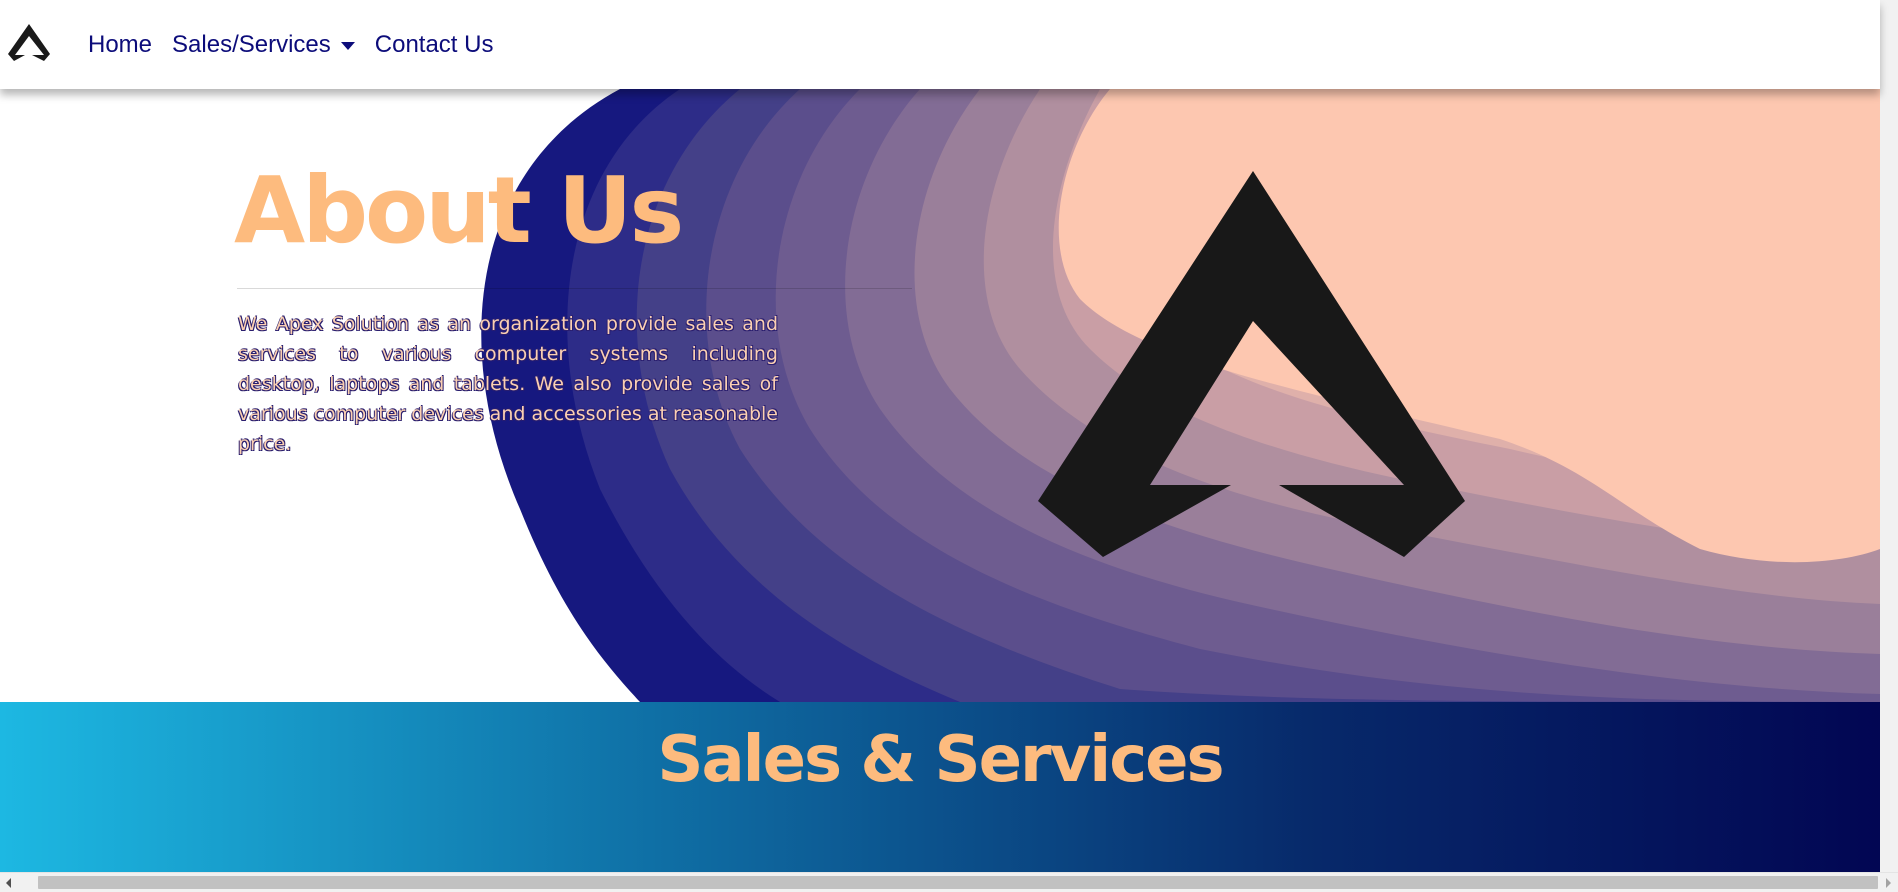  Describe the element at coordinates (940, 760) in the screenshot. I see `sales-services-title: Sales & Services` at that location.